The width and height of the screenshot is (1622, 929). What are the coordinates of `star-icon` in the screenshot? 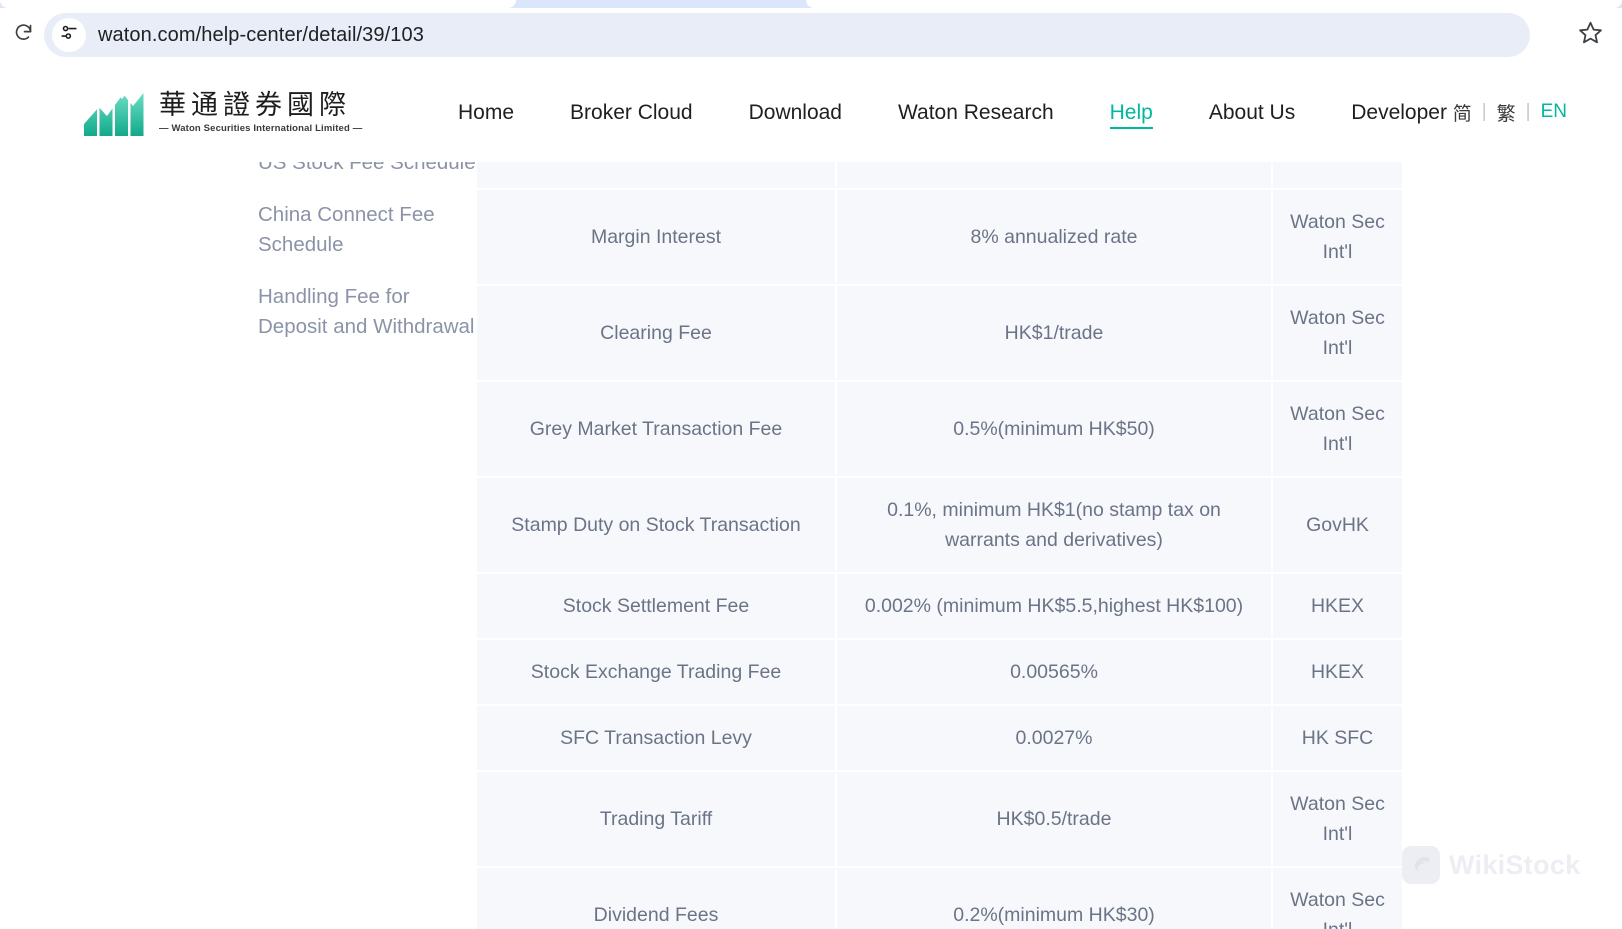 It's located at (1590, 35).